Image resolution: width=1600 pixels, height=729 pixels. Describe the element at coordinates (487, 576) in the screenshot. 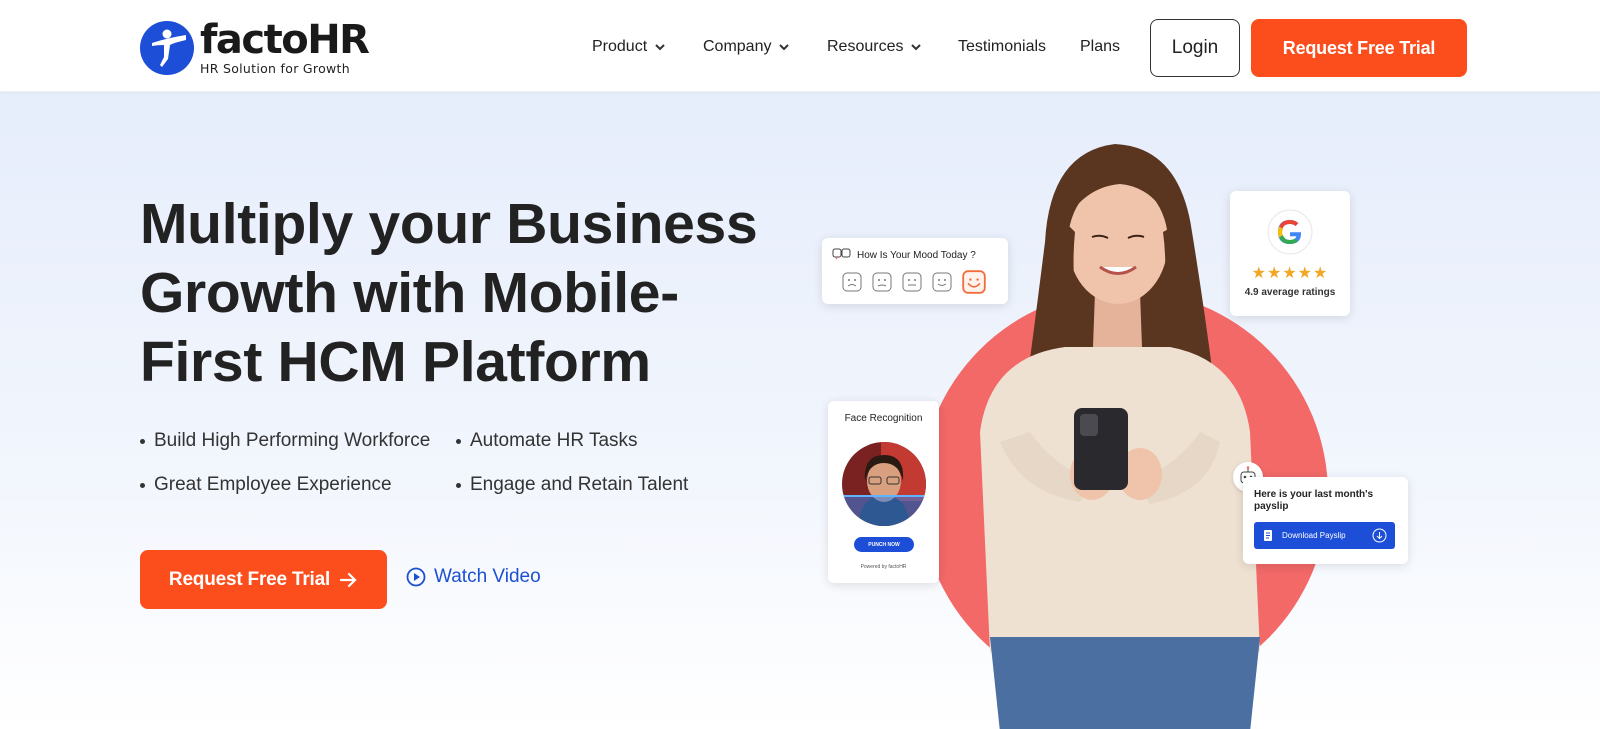

I see `watch-video-label: Watch Video` at that location.